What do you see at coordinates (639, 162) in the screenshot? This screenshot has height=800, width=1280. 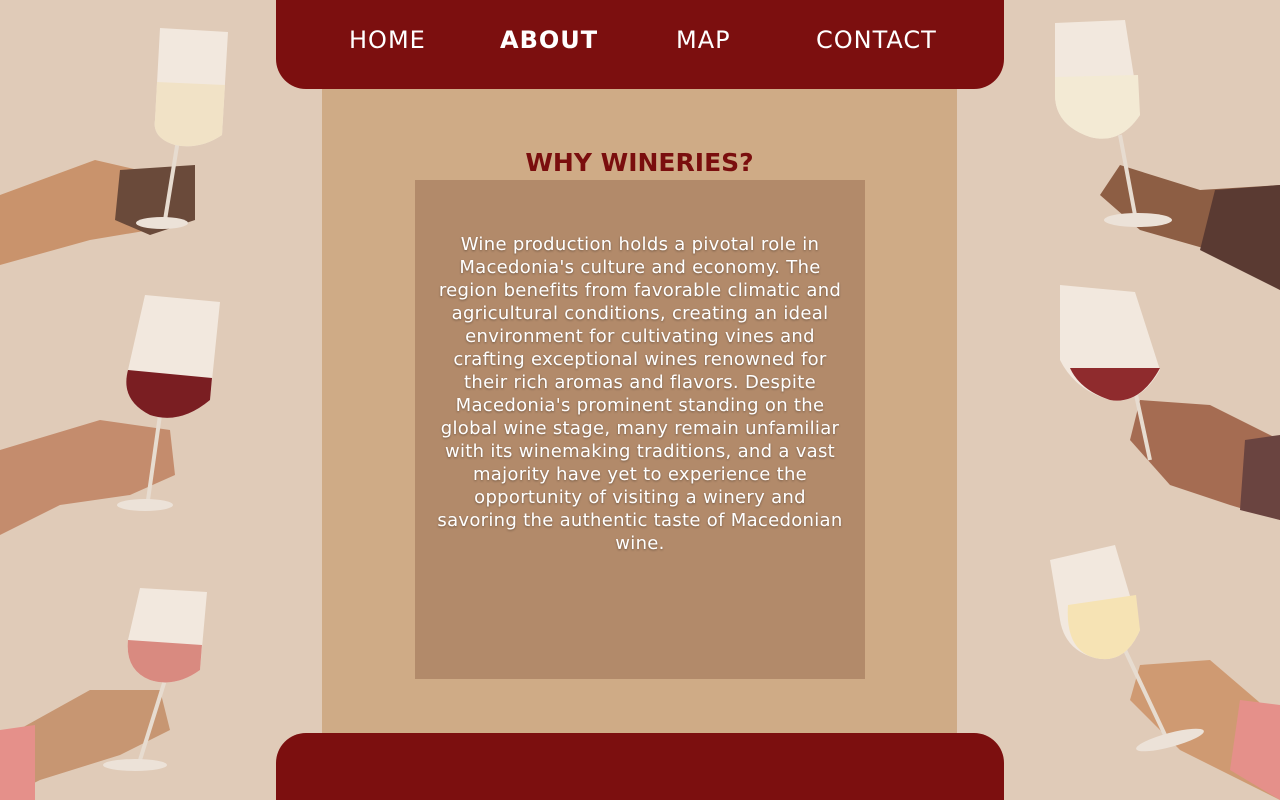 I see `section-heading: WHY WINERIES?` at bounding box center [639, 162].